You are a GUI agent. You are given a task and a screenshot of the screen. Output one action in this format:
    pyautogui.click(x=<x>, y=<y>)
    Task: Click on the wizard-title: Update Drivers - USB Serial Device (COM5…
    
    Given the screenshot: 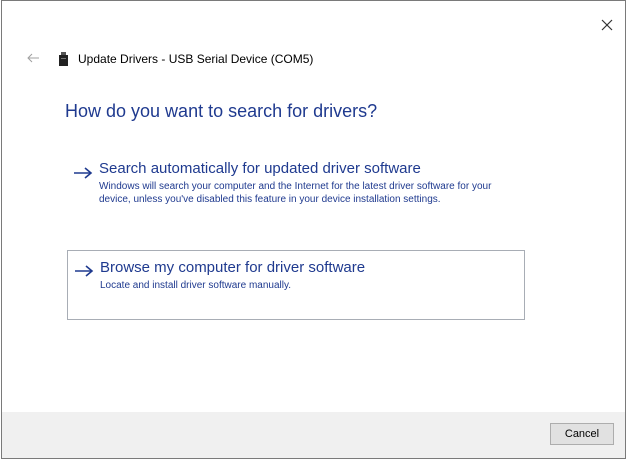 What is the action you would take?
    pyautogui.click(x=196, y=59)
    